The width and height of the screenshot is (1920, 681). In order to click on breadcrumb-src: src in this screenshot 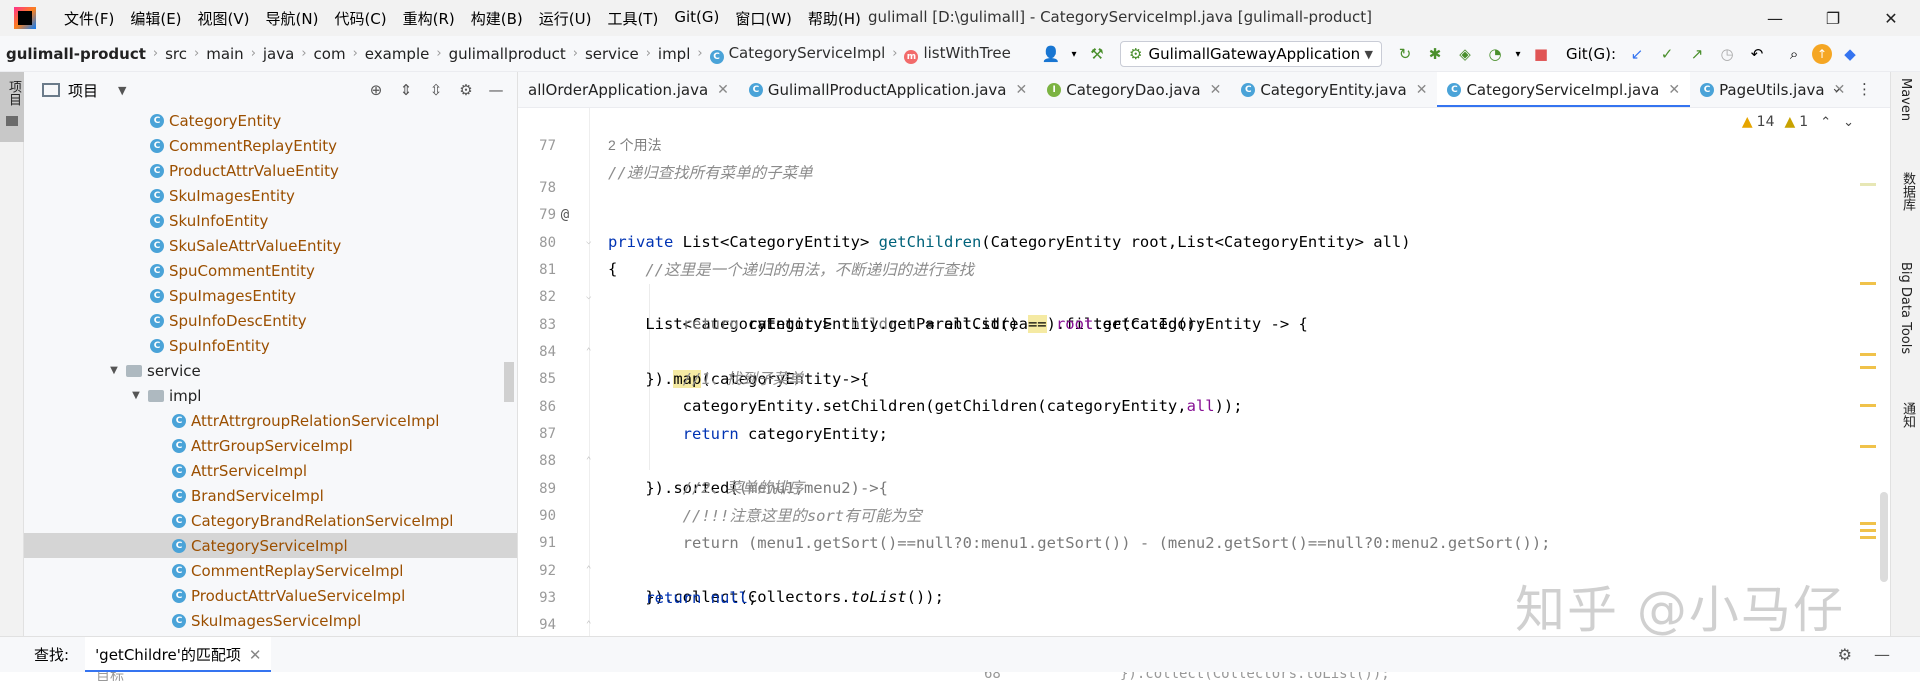, I will do `click(176, 54)`.